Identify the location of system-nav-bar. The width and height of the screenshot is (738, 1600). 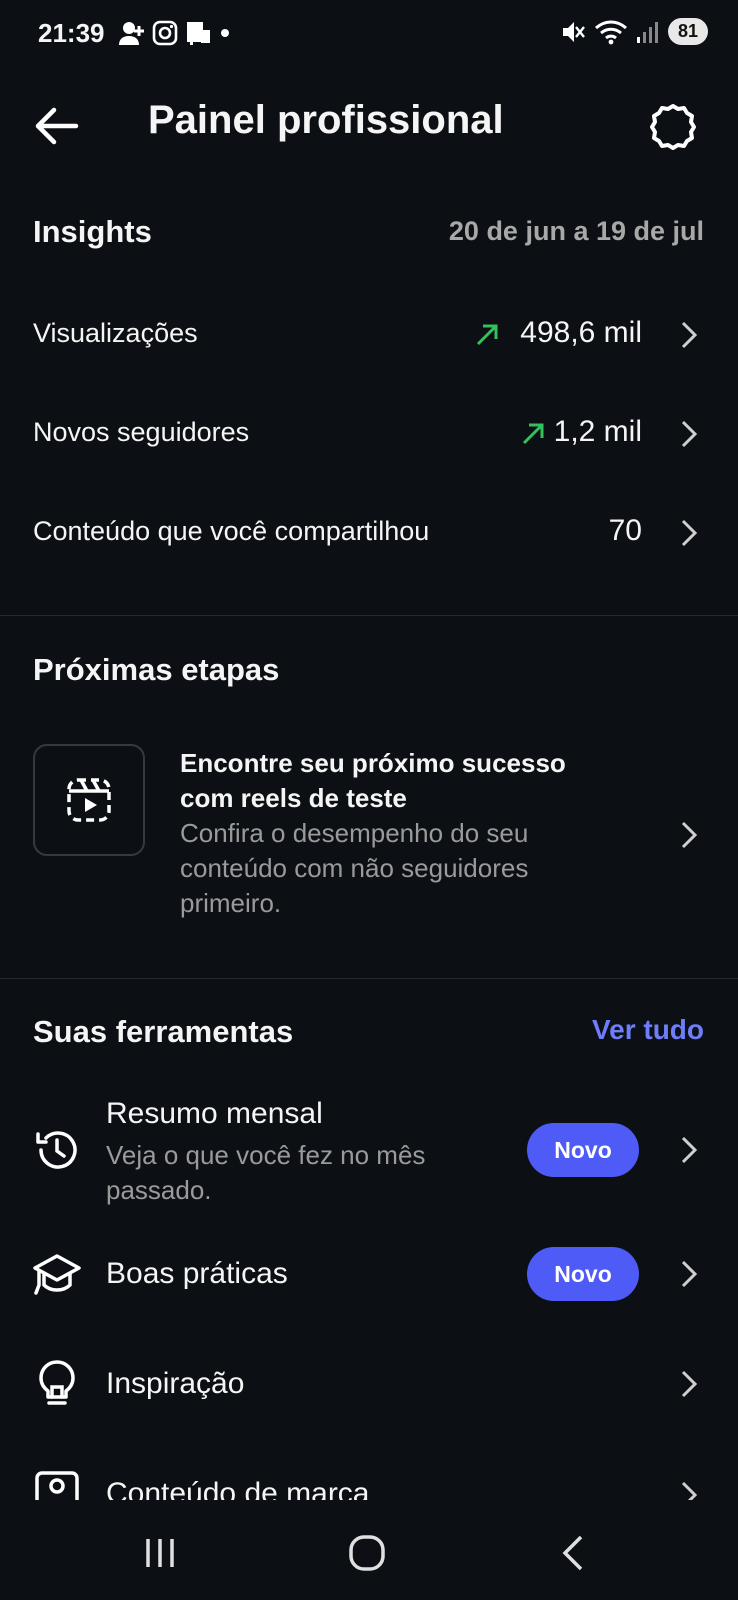
(369, 1550).